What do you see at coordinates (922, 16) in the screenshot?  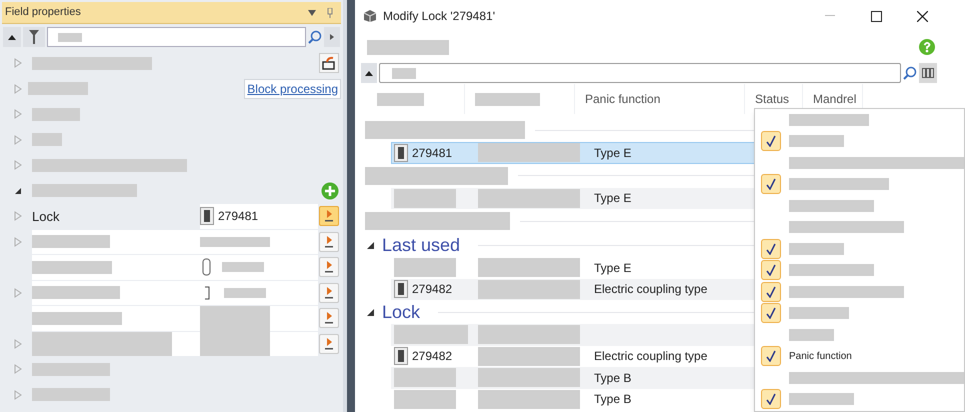 I see `close-icon` at bounding box center [922, 16].